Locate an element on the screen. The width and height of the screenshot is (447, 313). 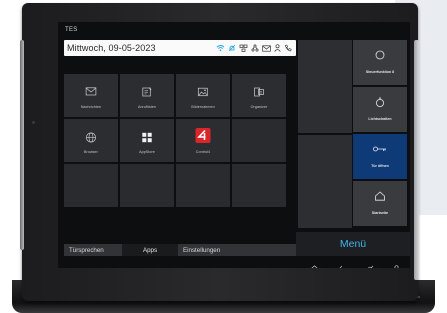
appstore-icon is located at coordinates (147, 137).